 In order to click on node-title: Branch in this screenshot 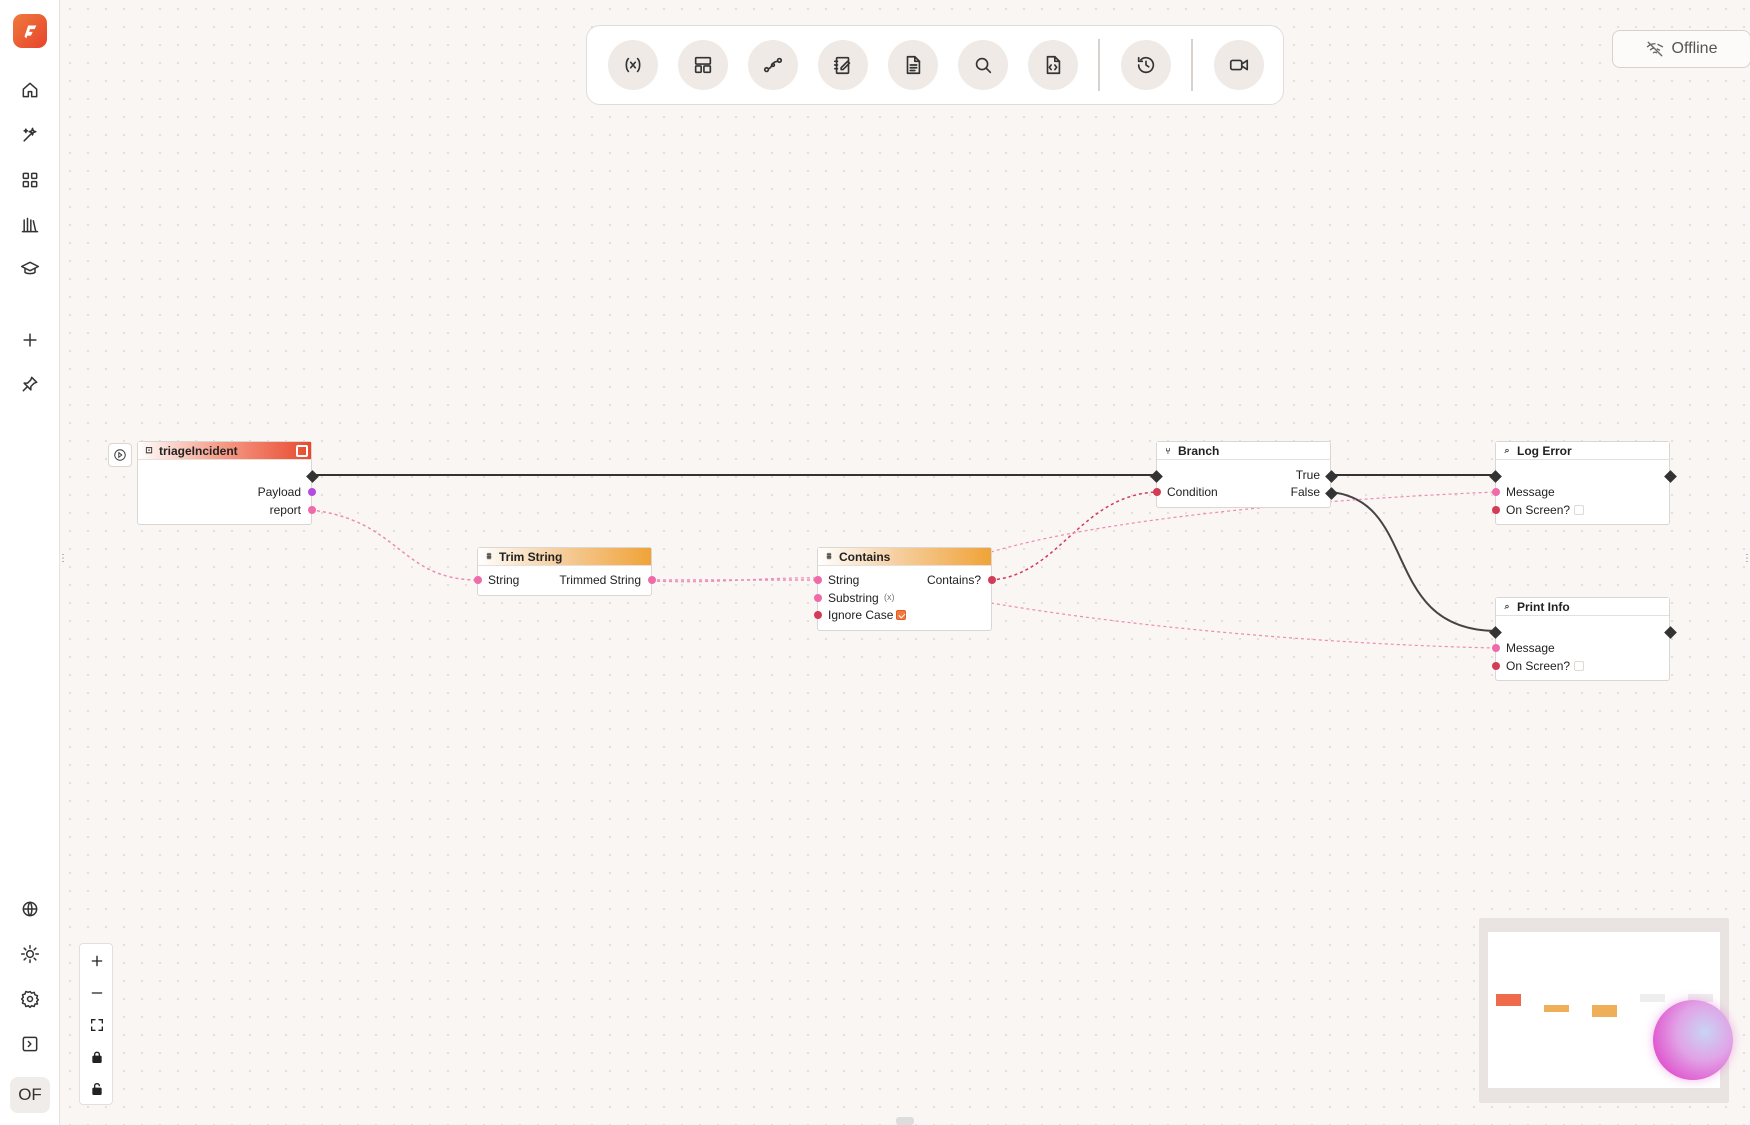, I will do `click(1199, 450)`.